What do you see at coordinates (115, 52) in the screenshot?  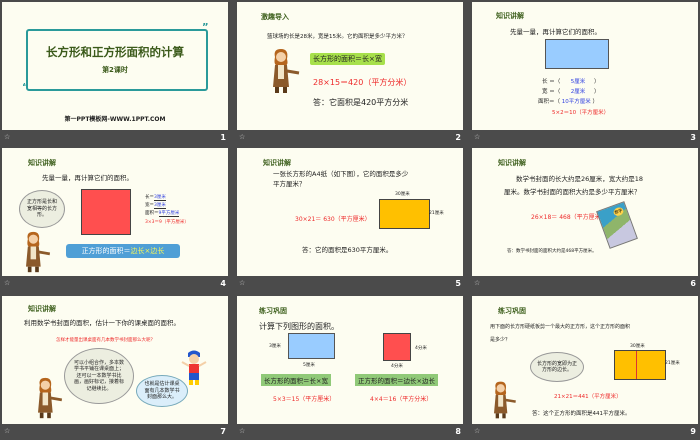 I see `slide-title: 长方形和正方形面积的计算` at bounding box center [115, 52].